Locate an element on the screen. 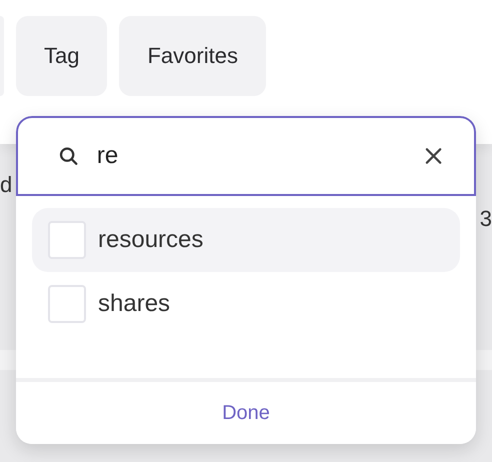 The height and width of the screenshot is (462, 492). option-label: shares is located at coordinates (134, 304).